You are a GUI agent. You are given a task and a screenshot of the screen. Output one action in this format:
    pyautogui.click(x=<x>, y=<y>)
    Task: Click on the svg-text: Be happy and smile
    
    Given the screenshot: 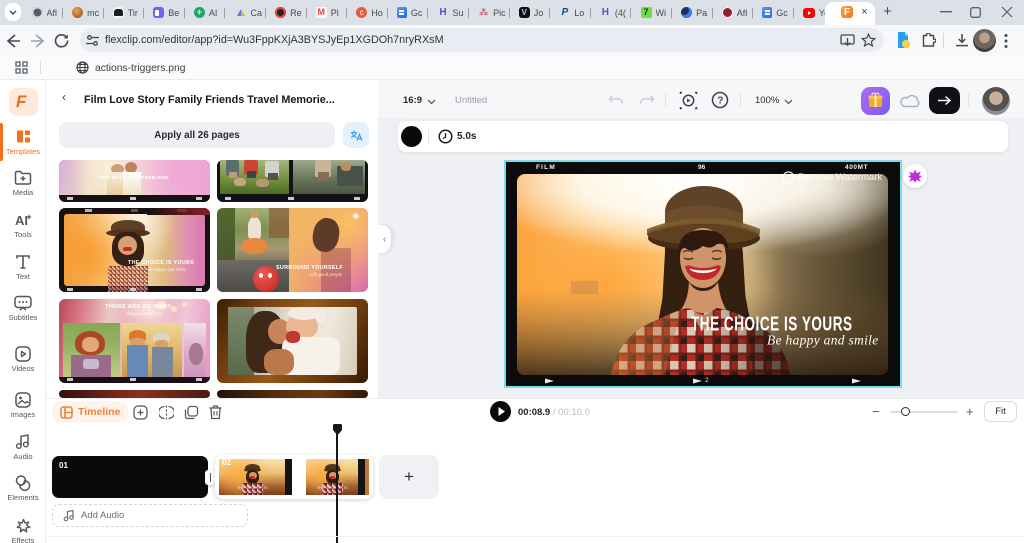 What is the action you would take?
    pyautogui.click(x=823, y=340)
    